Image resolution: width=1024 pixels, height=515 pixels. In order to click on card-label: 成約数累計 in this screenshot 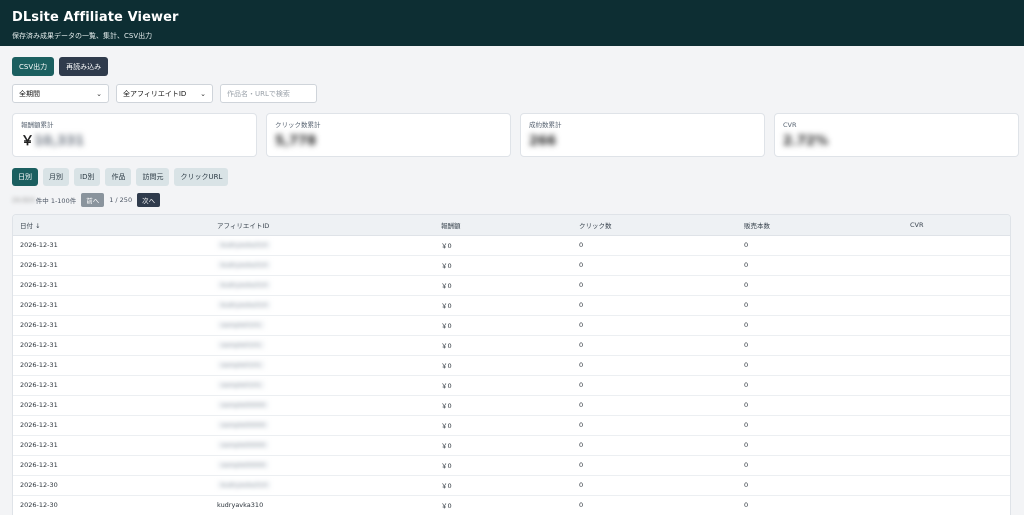, I will do `click(545, 125)`.